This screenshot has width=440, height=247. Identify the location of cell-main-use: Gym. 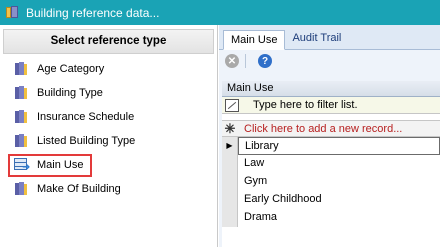
(339, 181).